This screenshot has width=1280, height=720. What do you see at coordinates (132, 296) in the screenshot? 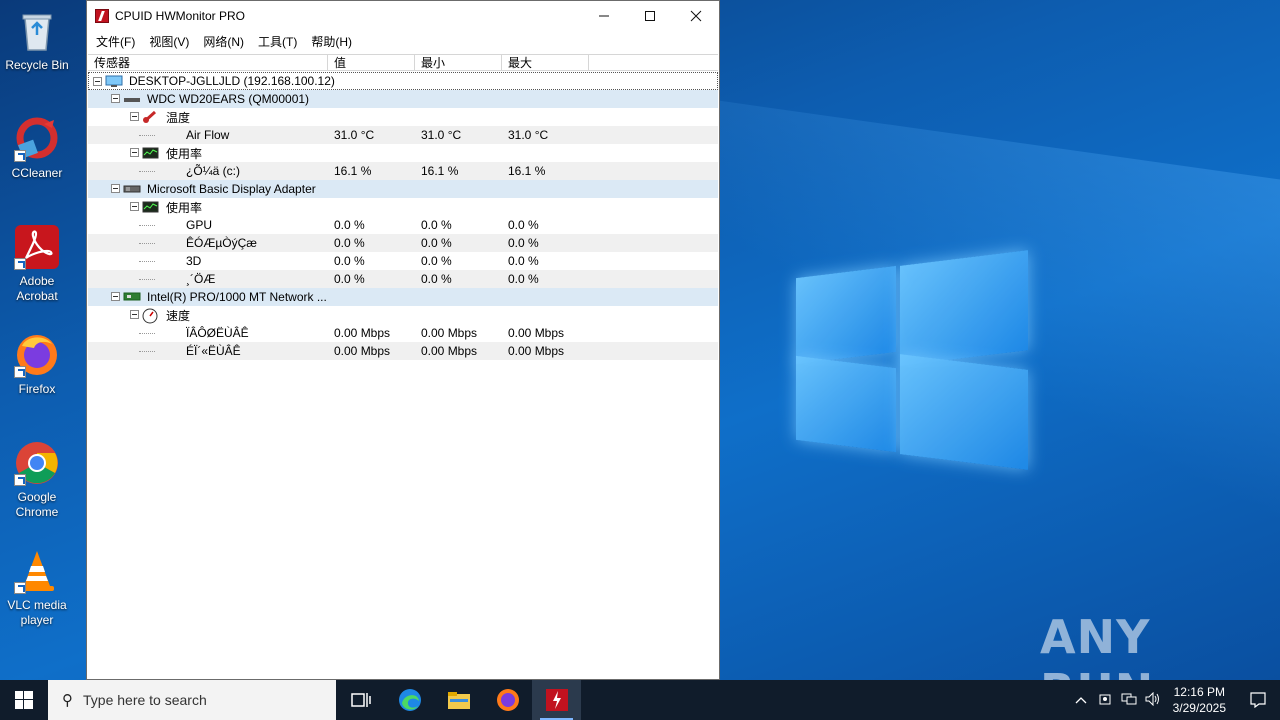
I see `network-card-icon` at bounding box center [132, 296].